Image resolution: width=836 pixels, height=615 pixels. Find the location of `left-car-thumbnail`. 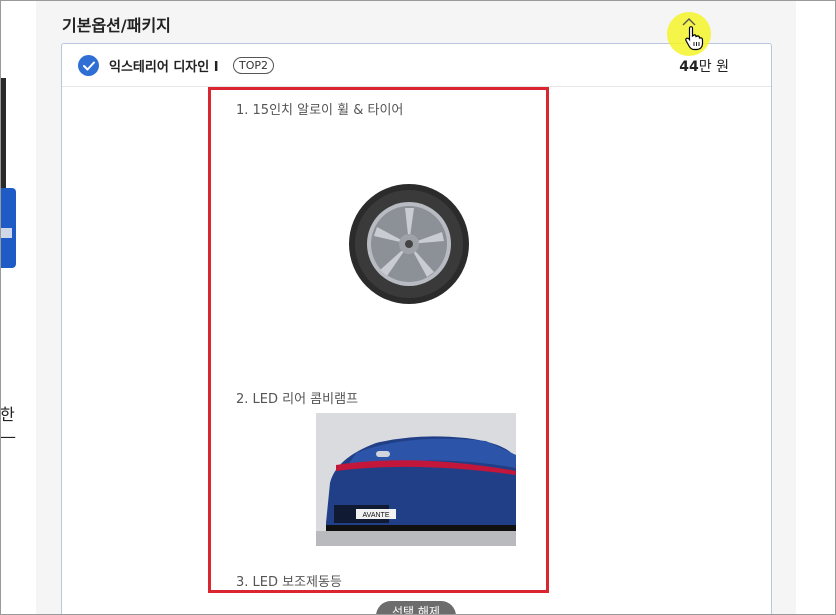

left-car-thumbnail is located at coordinates (8, 173).